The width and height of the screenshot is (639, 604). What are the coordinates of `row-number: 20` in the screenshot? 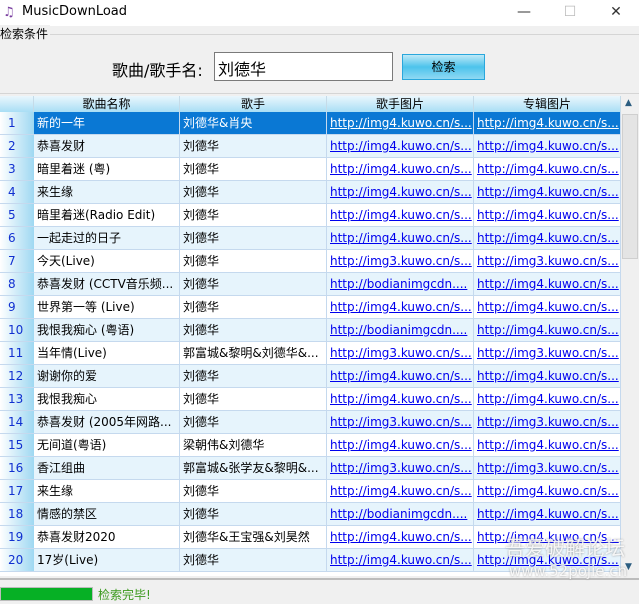 It's located at (17, 560).